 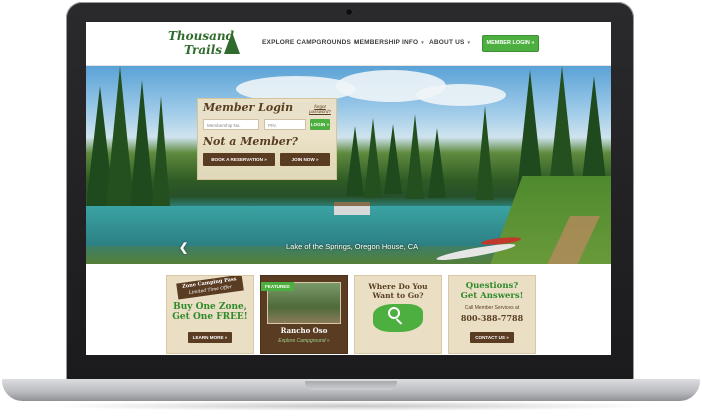 What do you see at coordinates (183, 247) in the screenshot?
I see `slider-prev-arrow-icon: ❮` at bounding box center [183, 247].